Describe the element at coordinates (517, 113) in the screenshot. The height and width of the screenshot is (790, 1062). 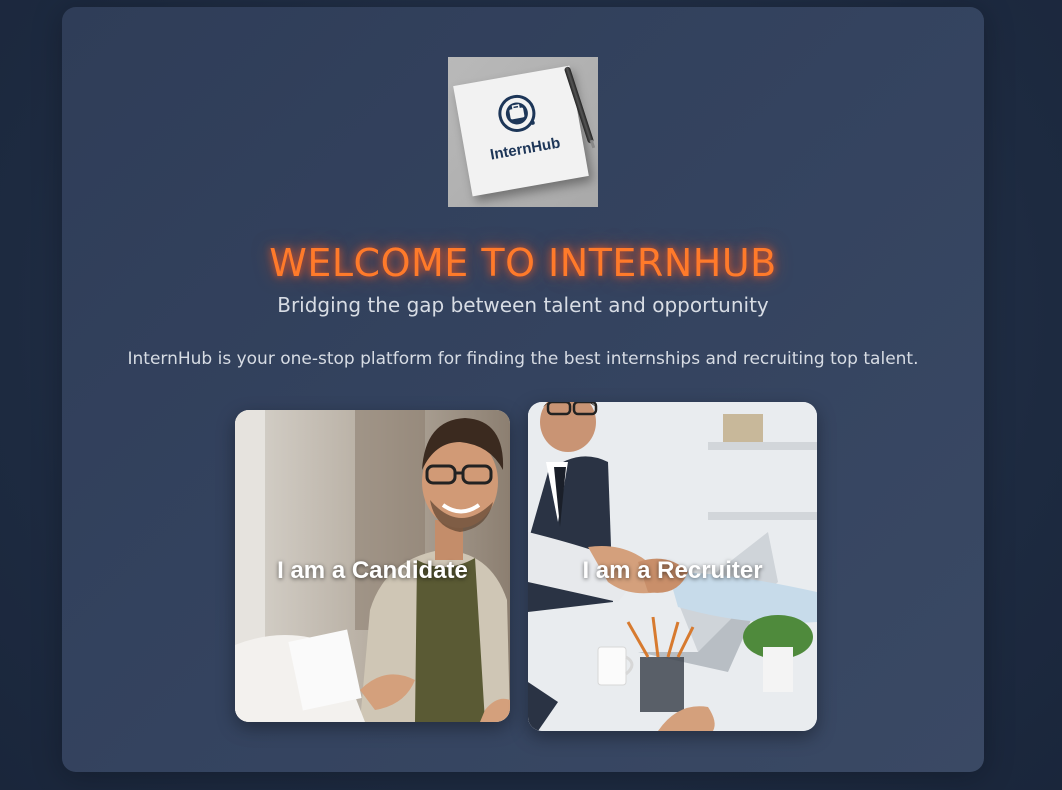
I see `internhub-logo-icon` at that location.